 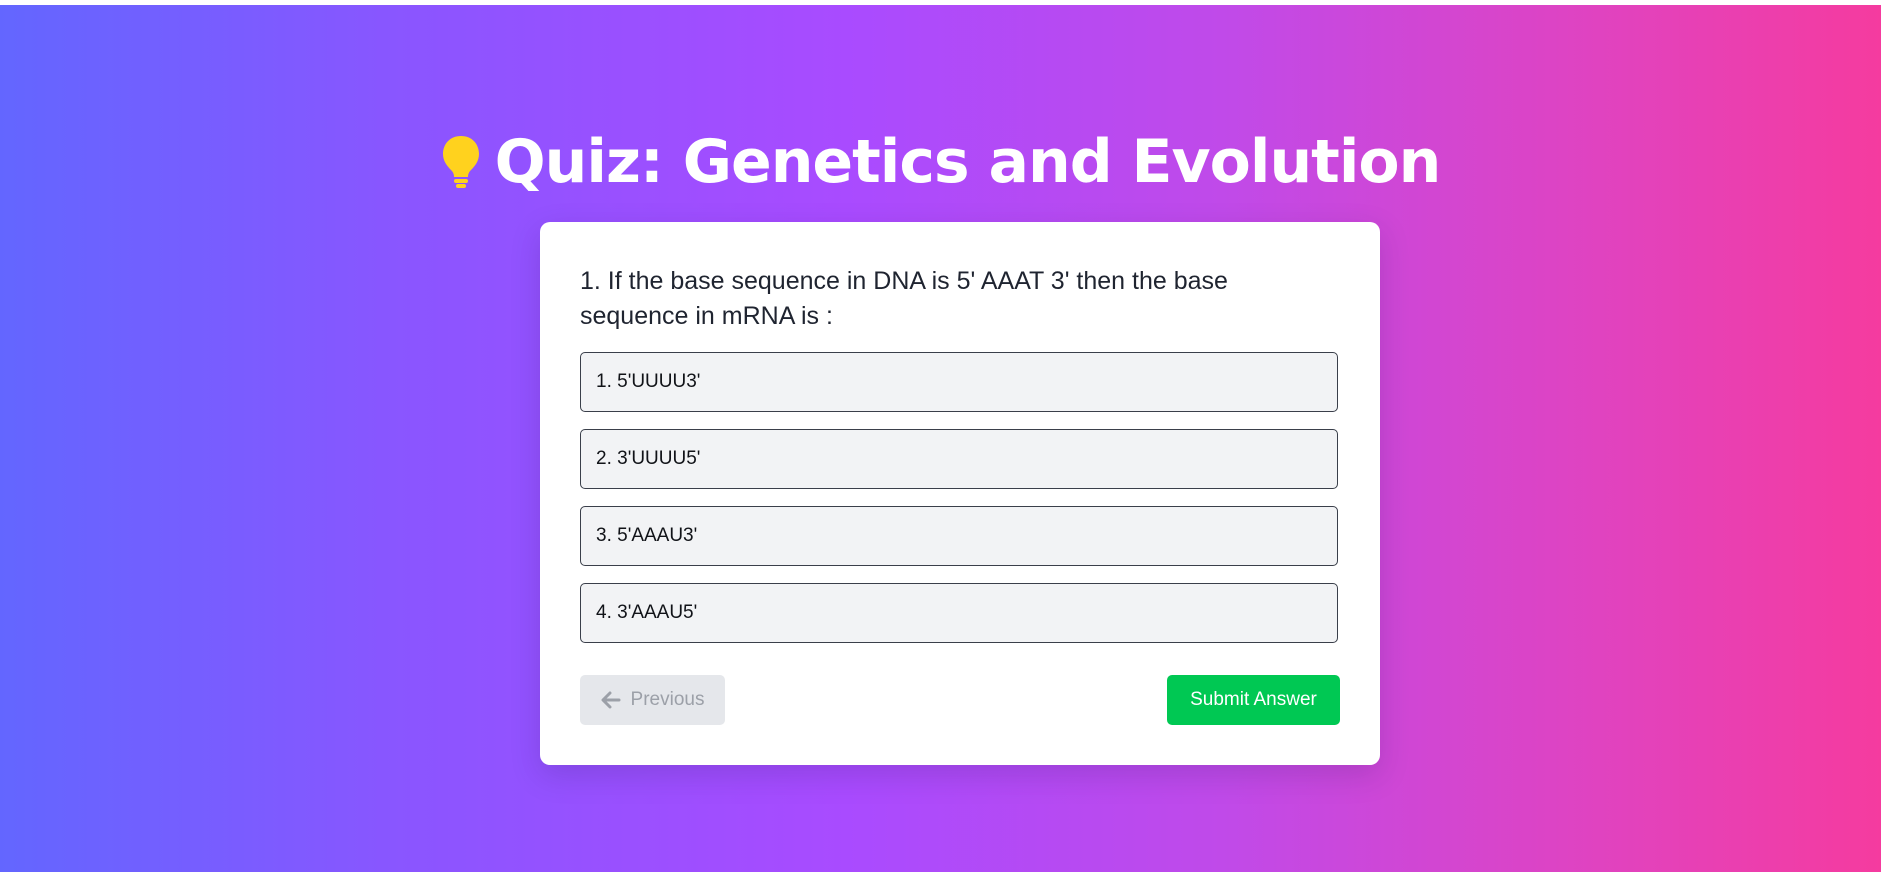 I want to click on answer-option-label: 4. 3'AAAU5', so click(x=647, y=612).